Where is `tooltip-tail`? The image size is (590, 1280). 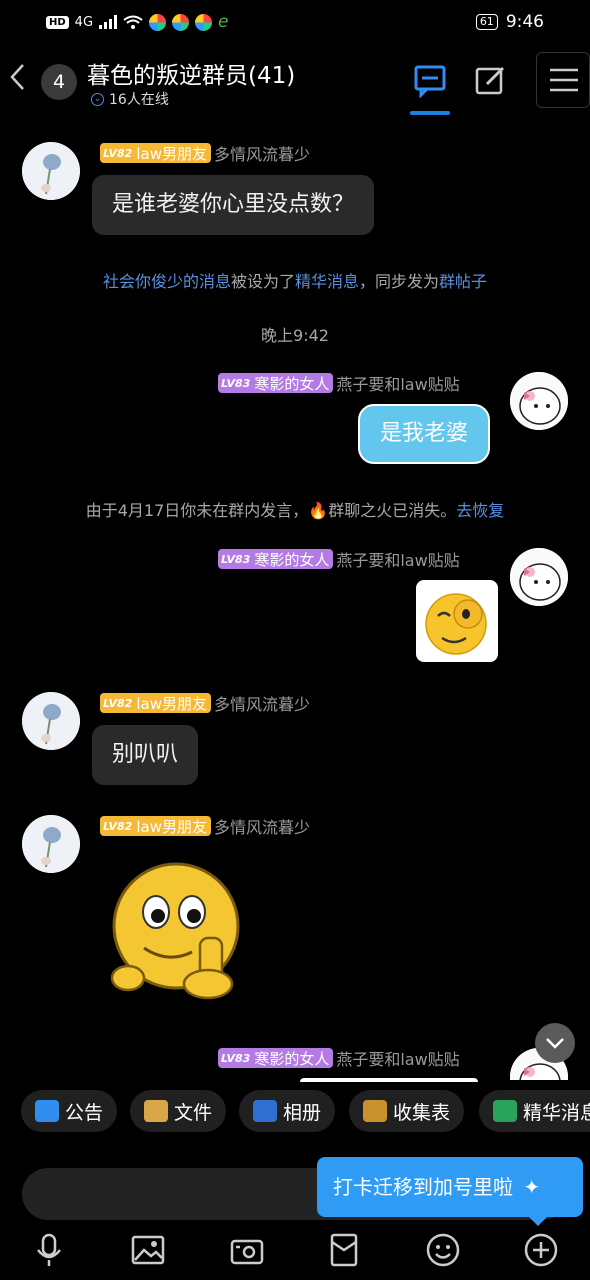
tooltip-tail is located at coordinates (538, 1221).